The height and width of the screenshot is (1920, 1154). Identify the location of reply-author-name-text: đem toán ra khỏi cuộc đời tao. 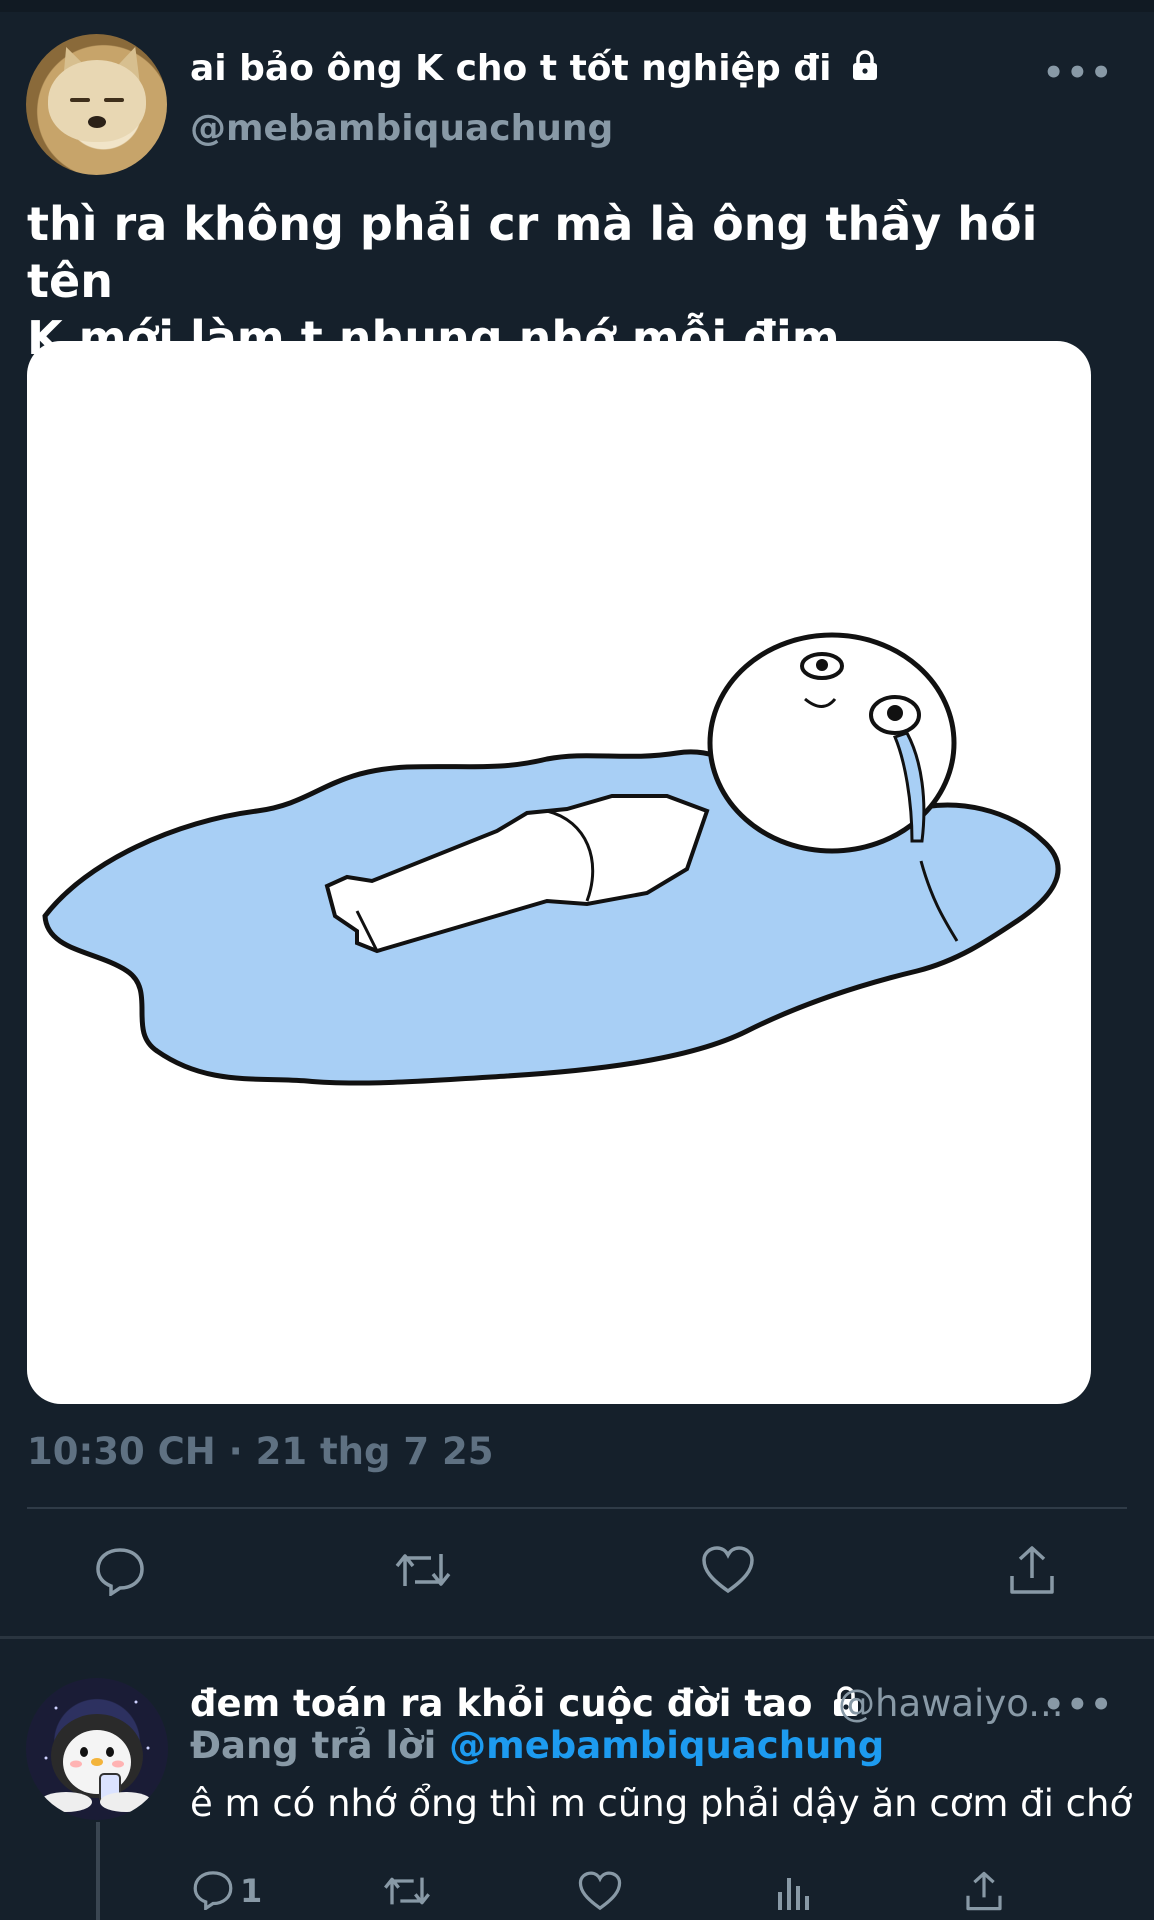
(501, 1703).